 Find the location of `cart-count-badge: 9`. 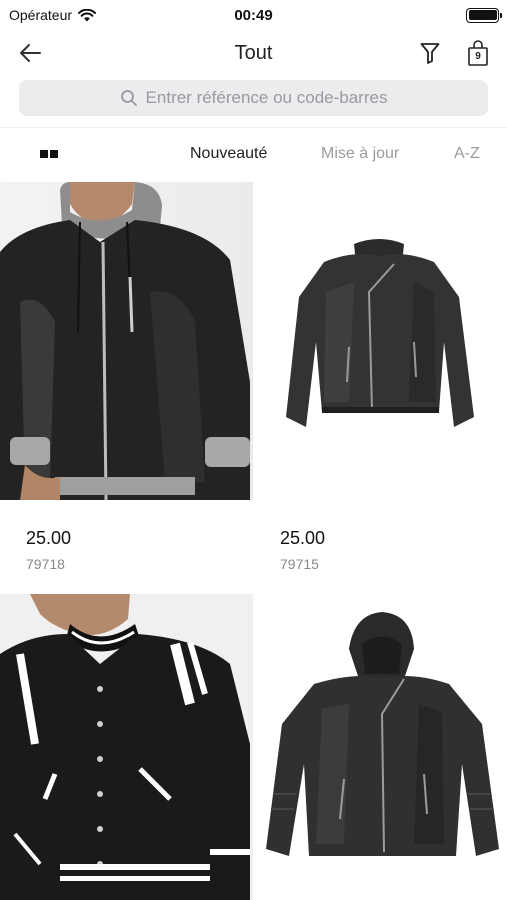

cart-count-badge: 9 is located at coordinates (478, 56).